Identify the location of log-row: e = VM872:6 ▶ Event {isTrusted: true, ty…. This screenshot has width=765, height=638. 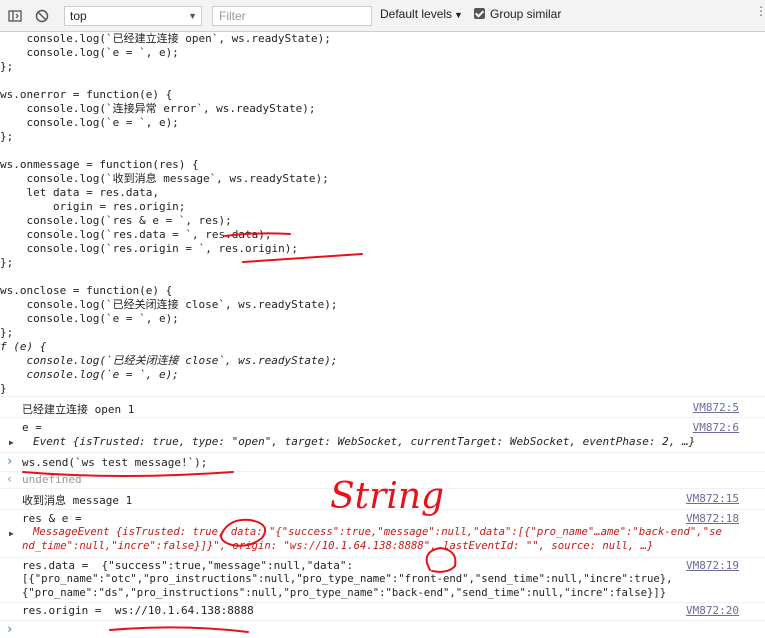
(382, 434).